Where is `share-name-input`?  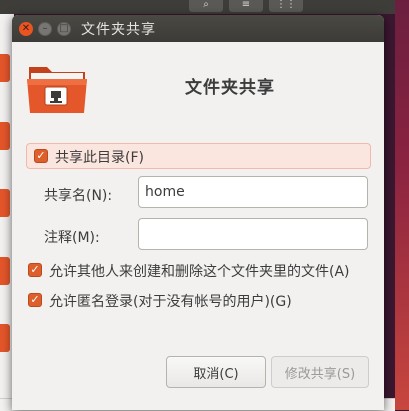 share-name-input is located at coordinates (253, 192).